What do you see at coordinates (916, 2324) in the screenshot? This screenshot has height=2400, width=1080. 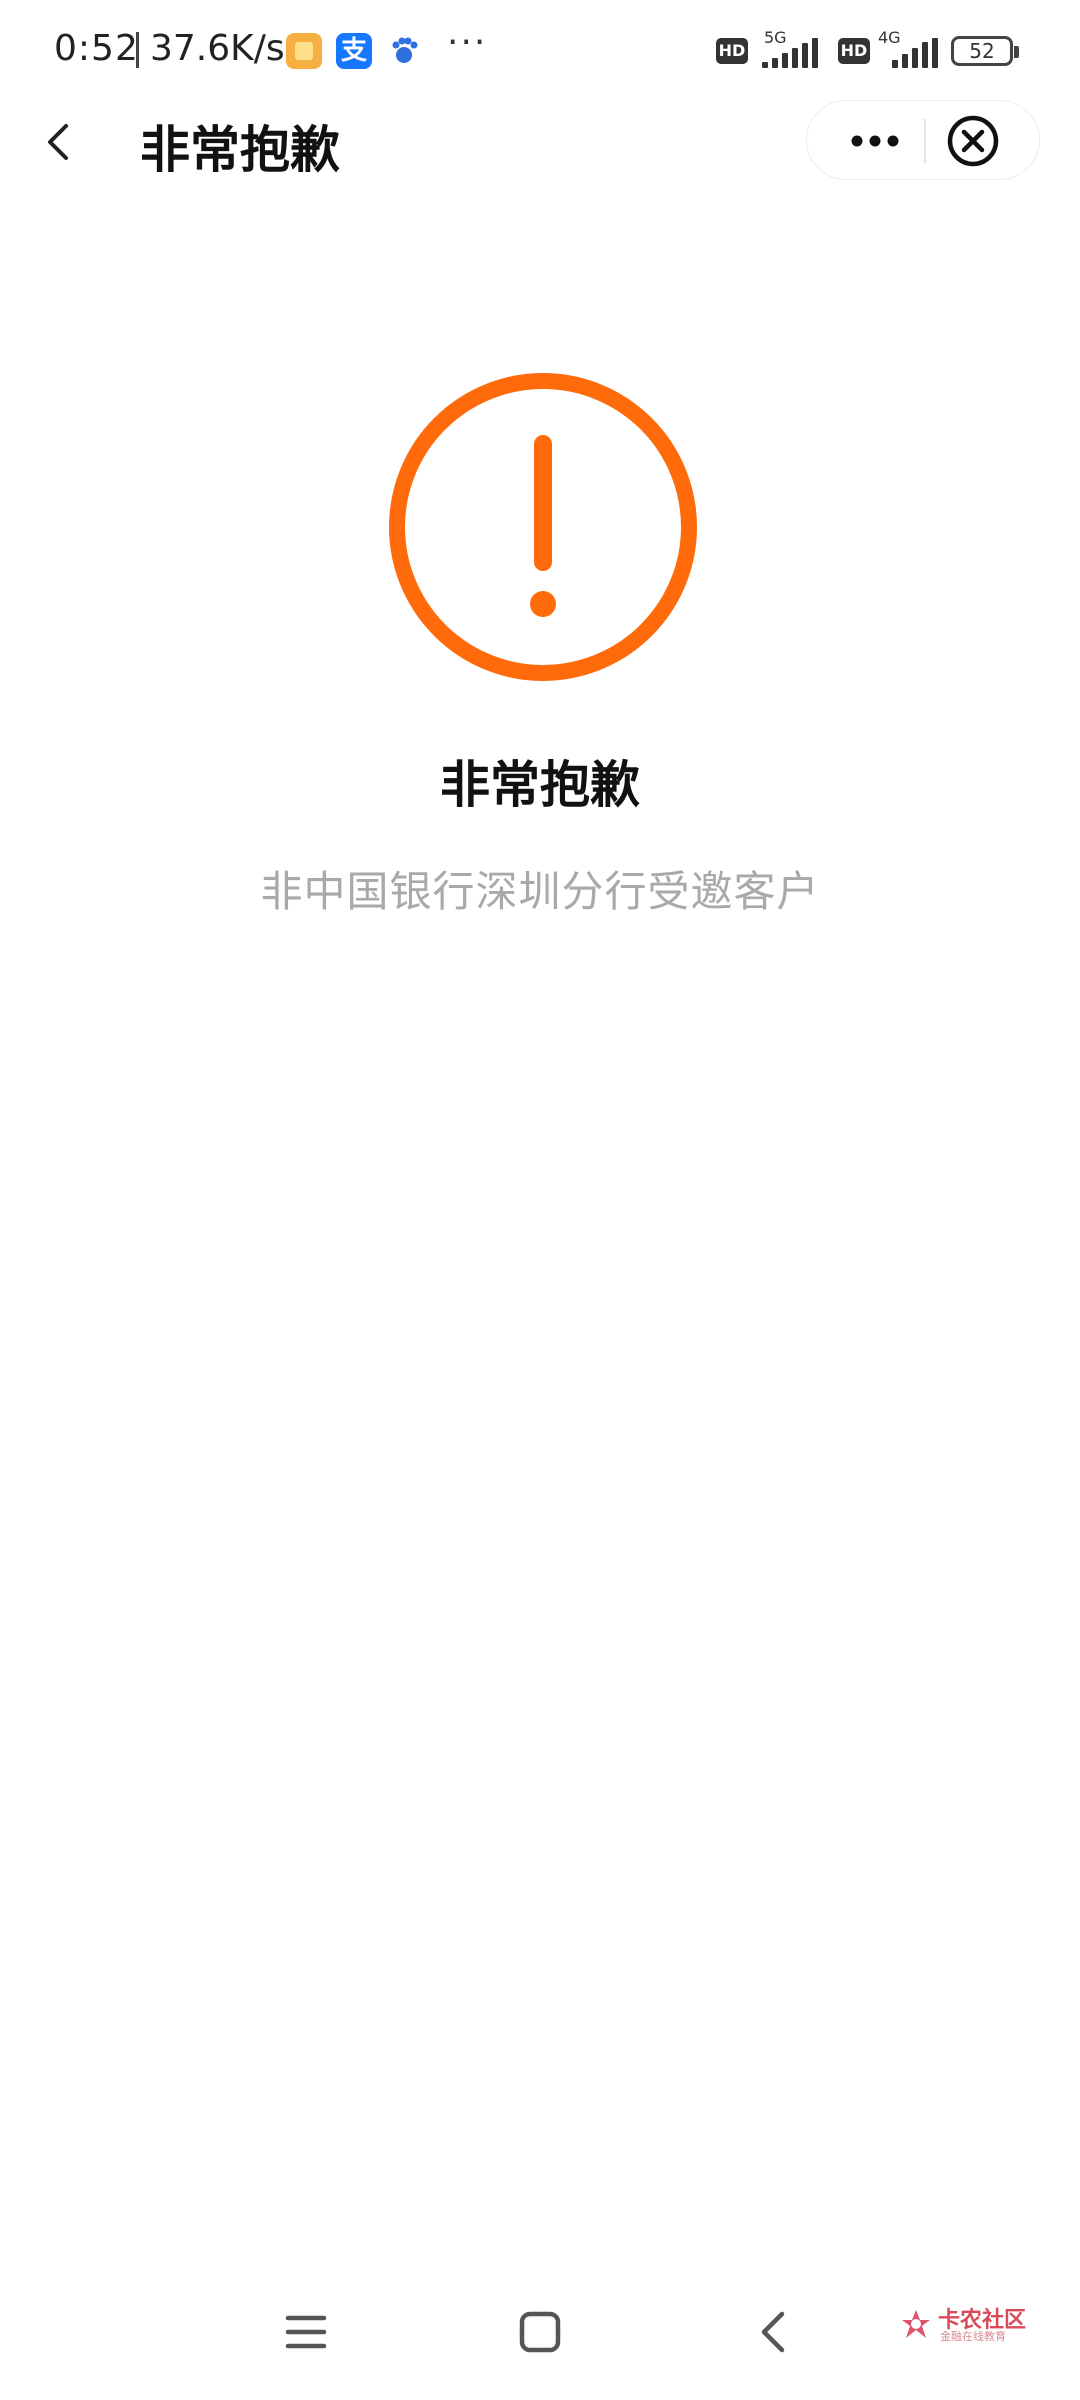 I see `kanong-logo-icon` at bounding box center [916, 2324].